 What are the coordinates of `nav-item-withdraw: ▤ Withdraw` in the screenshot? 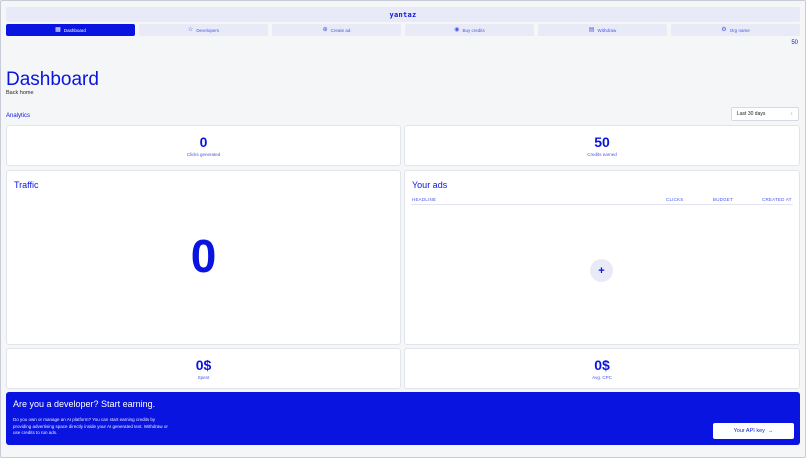 It's located at (602, 30).